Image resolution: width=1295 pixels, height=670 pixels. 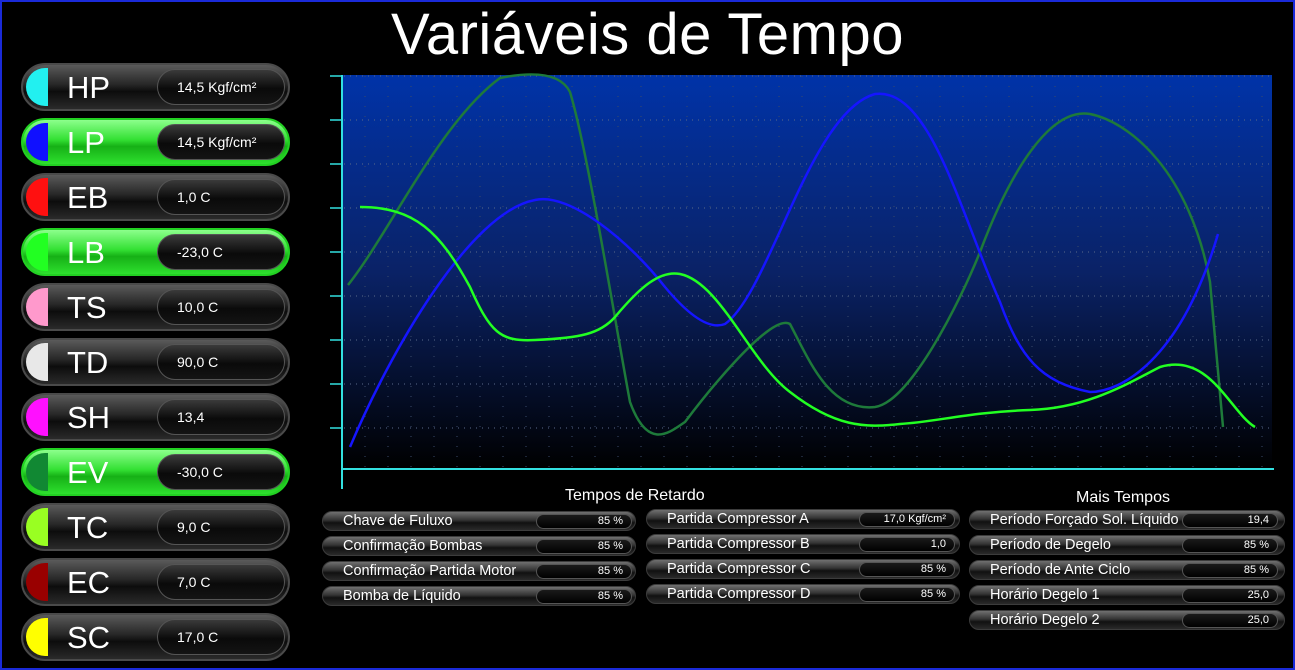 What do you see at coordinates (738, 519) in the screenshot?
I see `param-label: Partida Compressor A` at bounding box center [738, 519].